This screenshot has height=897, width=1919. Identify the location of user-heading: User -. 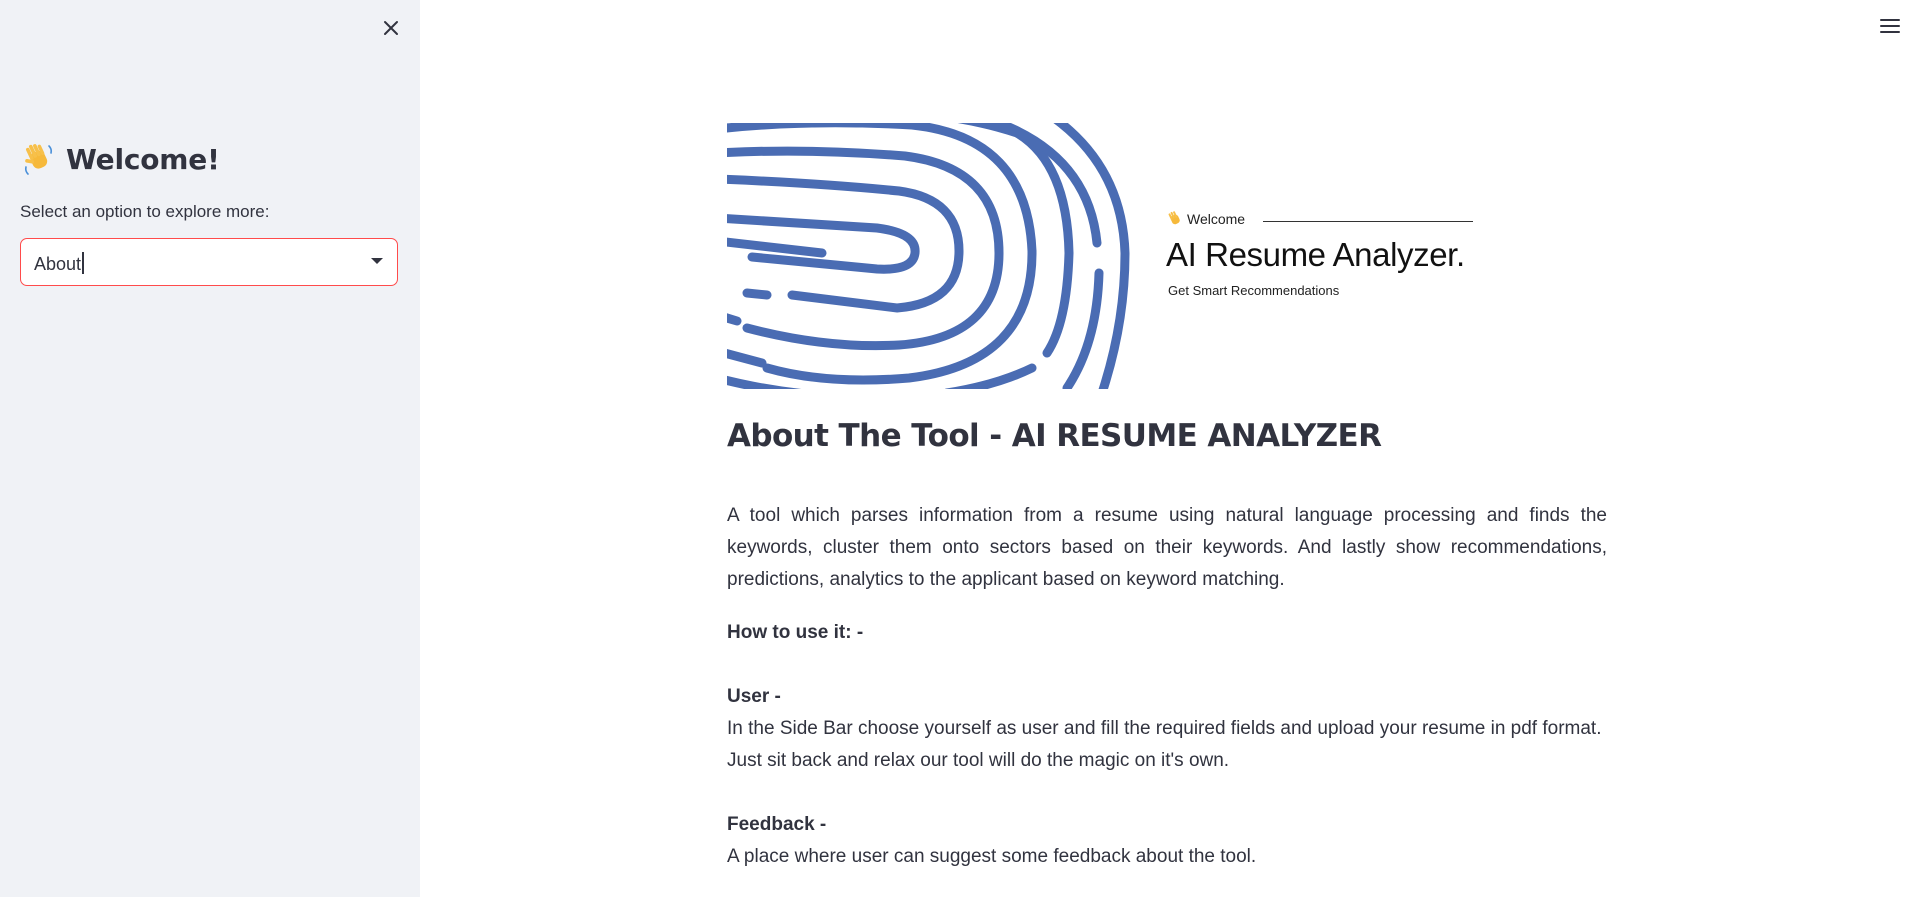
(754, 696).